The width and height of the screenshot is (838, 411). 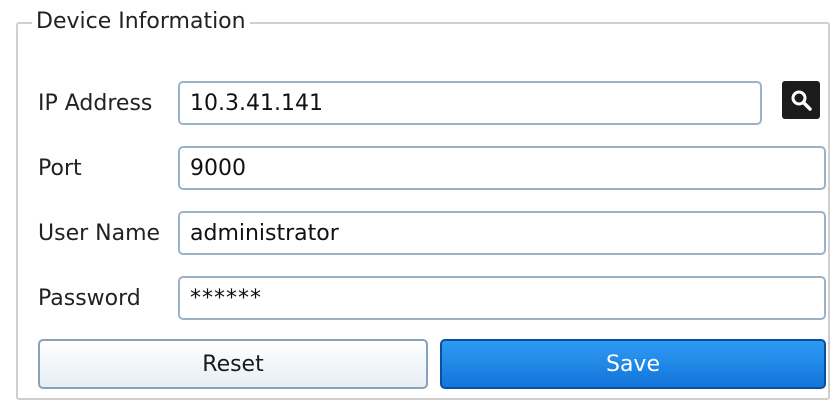 What do you see at coordinates (502, 168) in the screenshot?
I see `port-input` at bounding box center [502, 168].